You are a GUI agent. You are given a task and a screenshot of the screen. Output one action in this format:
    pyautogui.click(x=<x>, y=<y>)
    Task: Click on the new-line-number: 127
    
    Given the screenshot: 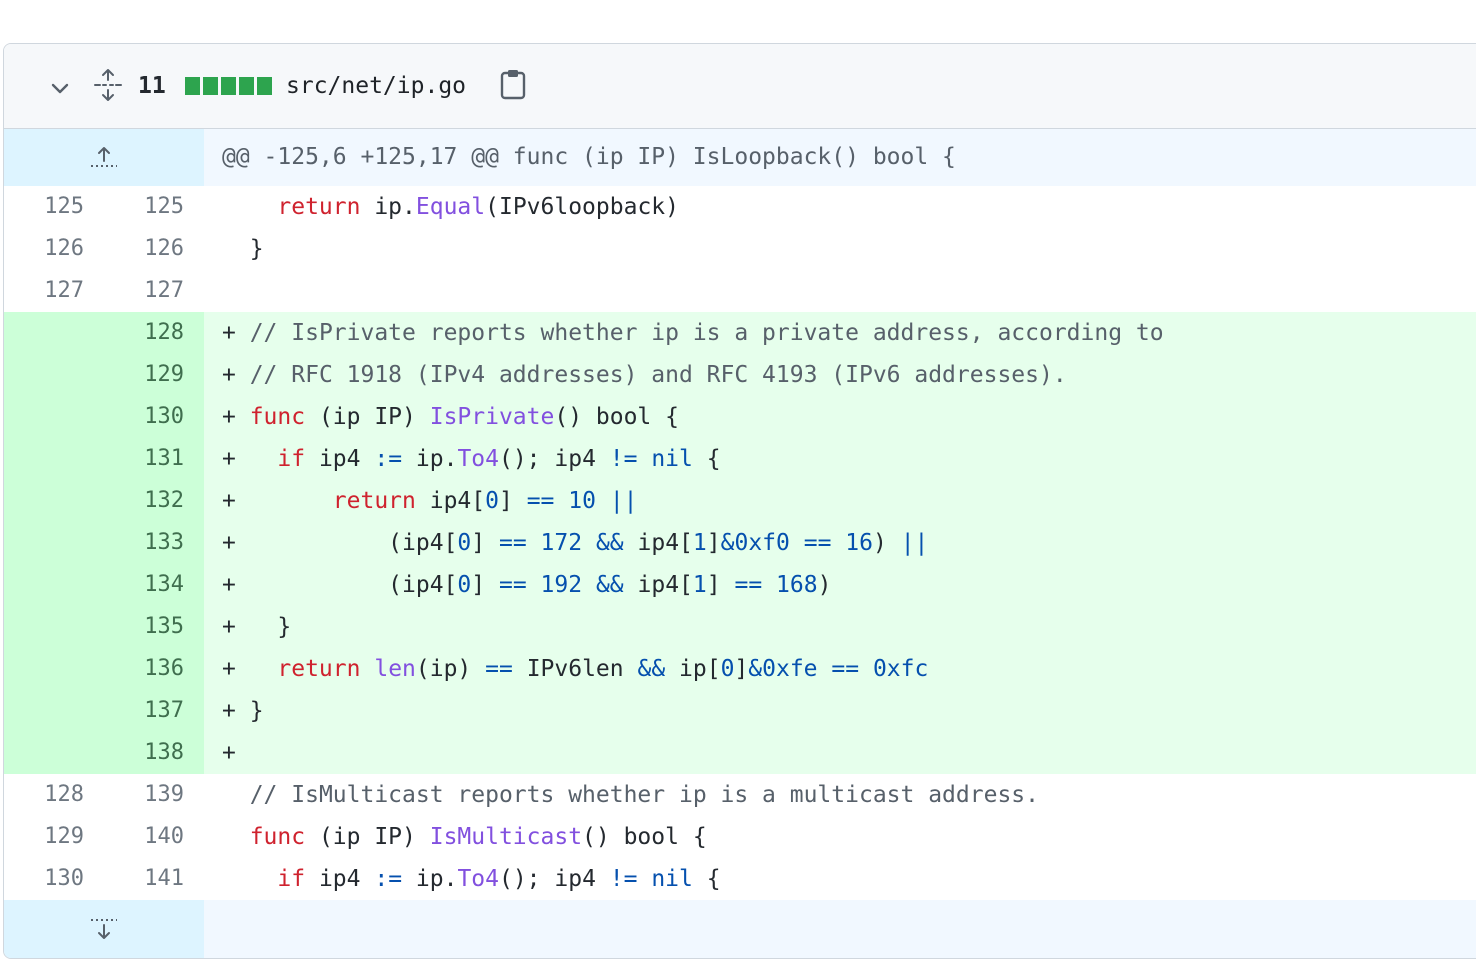 What is the action you would take?
    pyautogui.click(x=154, y=291)
    